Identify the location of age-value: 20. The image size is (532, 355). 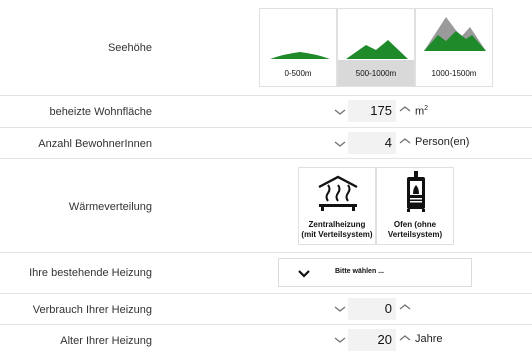
(372, 340).